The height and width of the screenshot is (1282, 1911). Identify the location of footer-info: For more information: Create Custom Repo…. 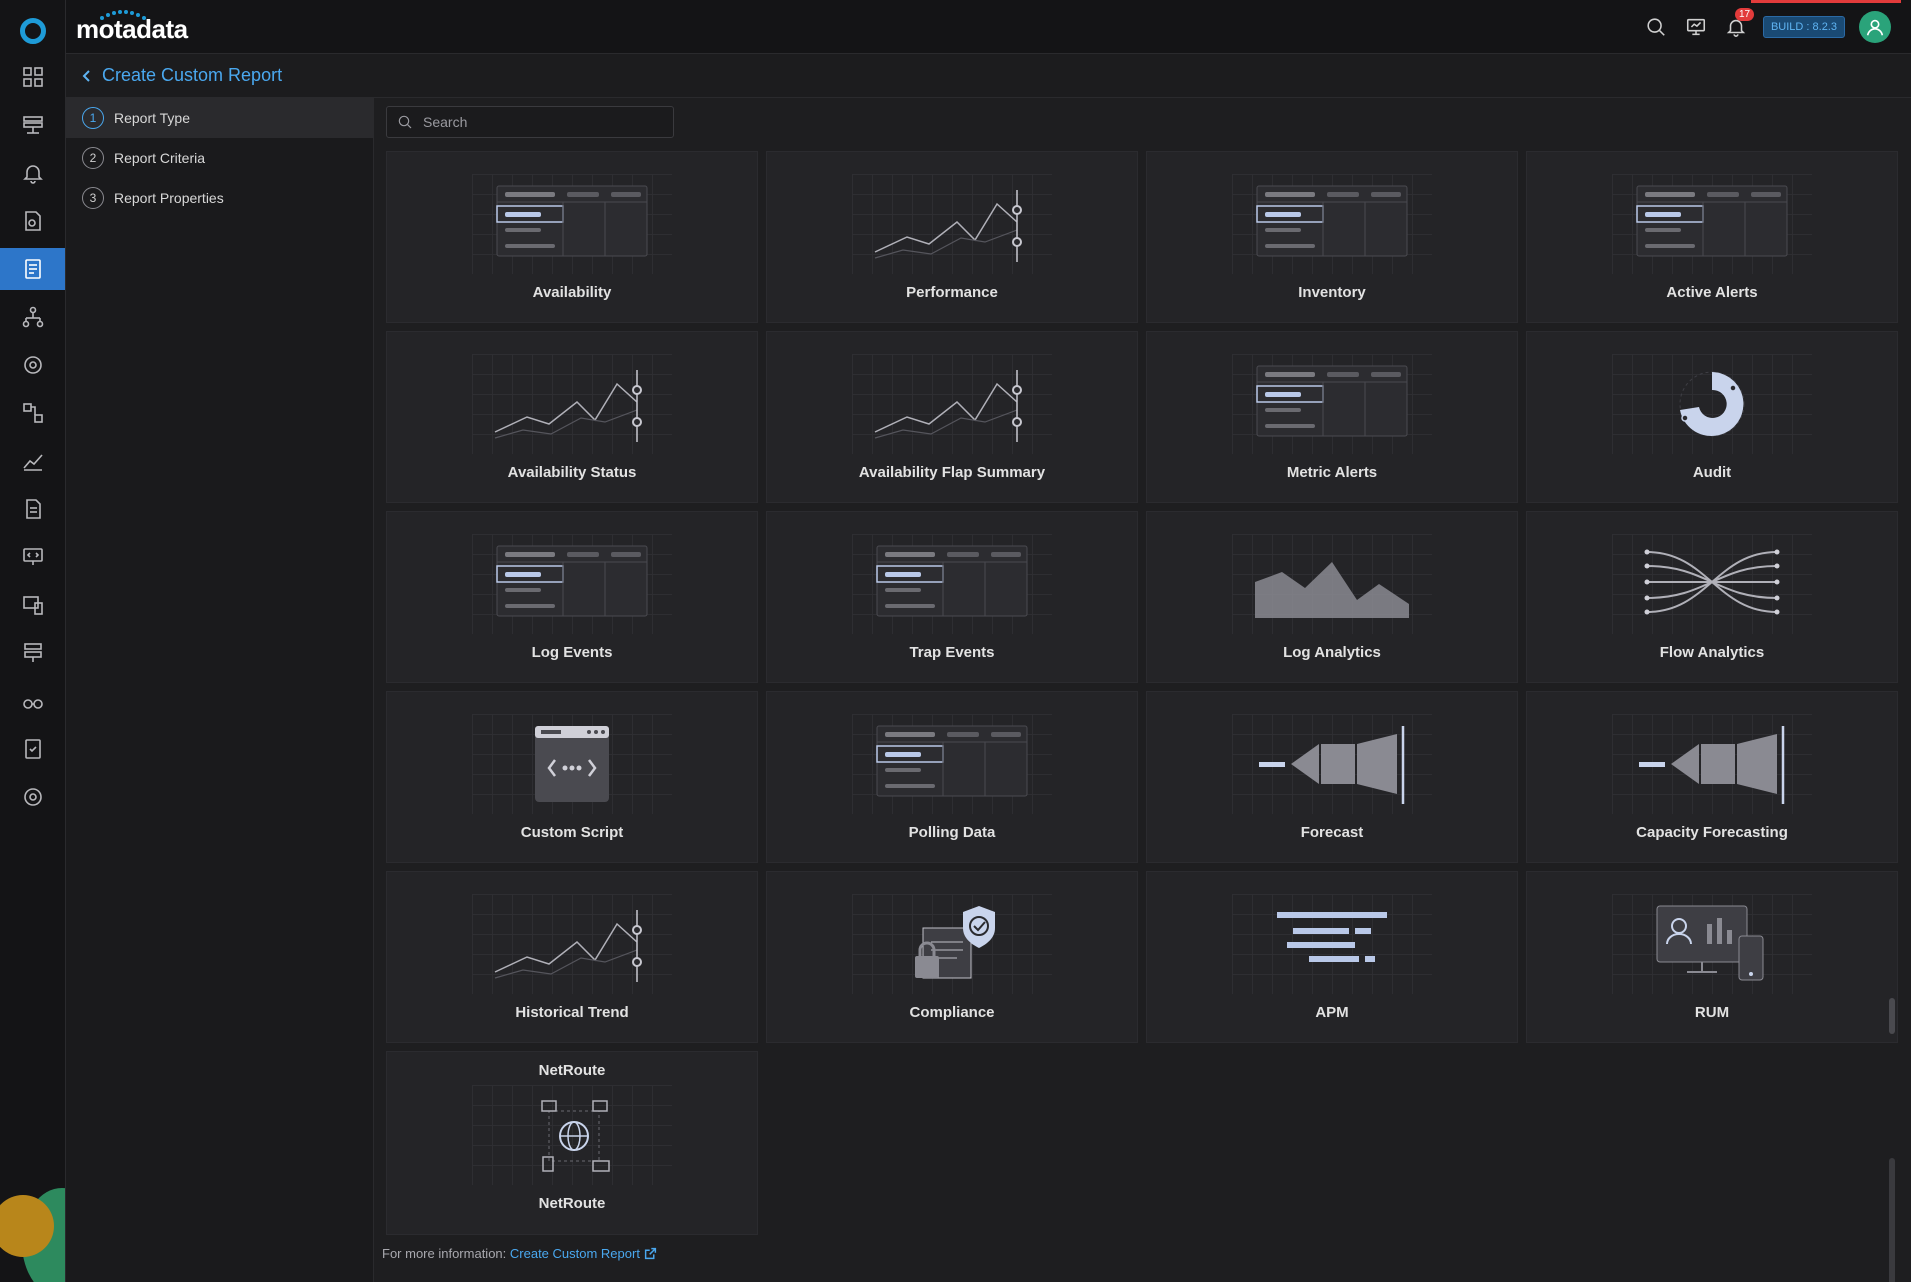
(519, 1253).